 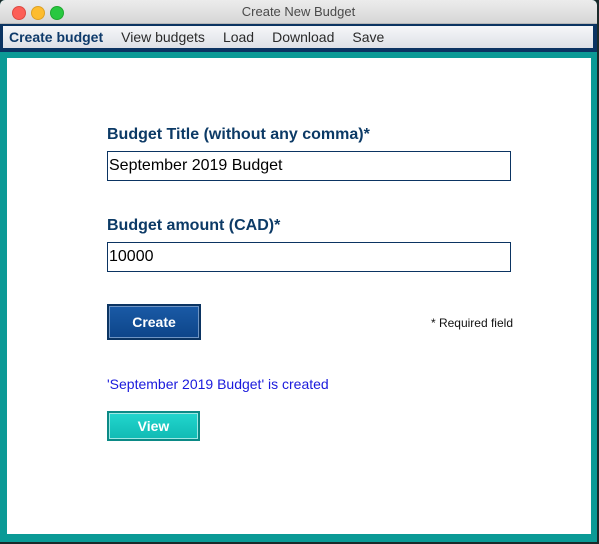 What do you see at coordinates (303, 37) in the screenshot?
I see `menu-item-download: Download` at bounding box center [303, 37].